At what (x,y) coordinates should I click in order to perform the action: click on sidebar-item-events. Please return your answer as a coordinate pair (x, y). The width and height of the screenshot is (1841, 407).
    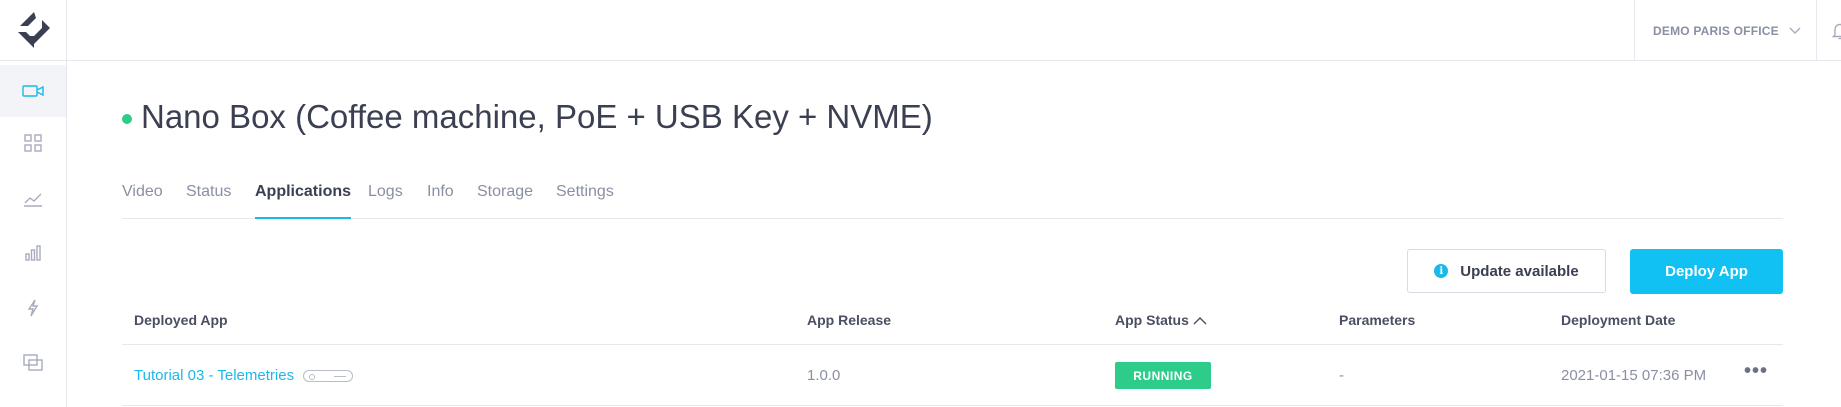
    Looking at the image, I should click on (33, 308).